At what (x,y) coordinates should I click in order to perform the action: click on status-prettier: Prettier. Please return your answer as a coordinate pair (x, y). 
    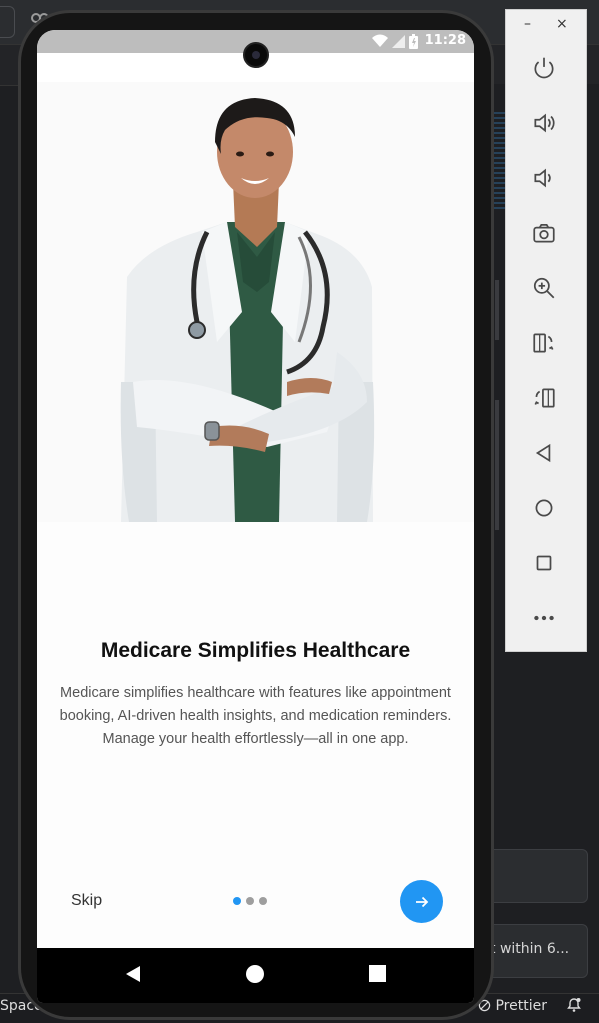
    Looking at the image, I should click on (512, 1006).